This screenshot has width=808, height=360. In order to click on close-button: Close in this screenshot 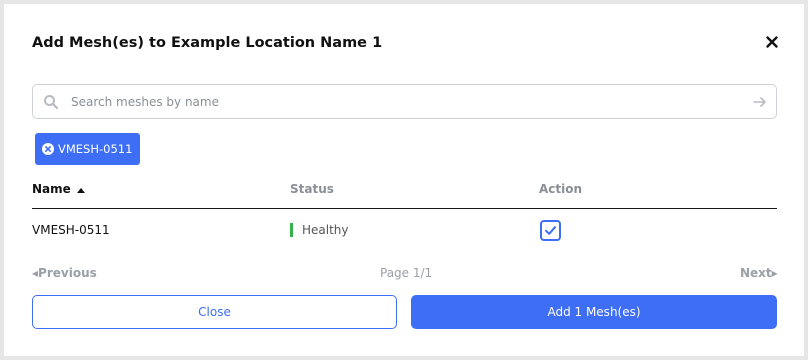, I will do `click(214, 312)`.